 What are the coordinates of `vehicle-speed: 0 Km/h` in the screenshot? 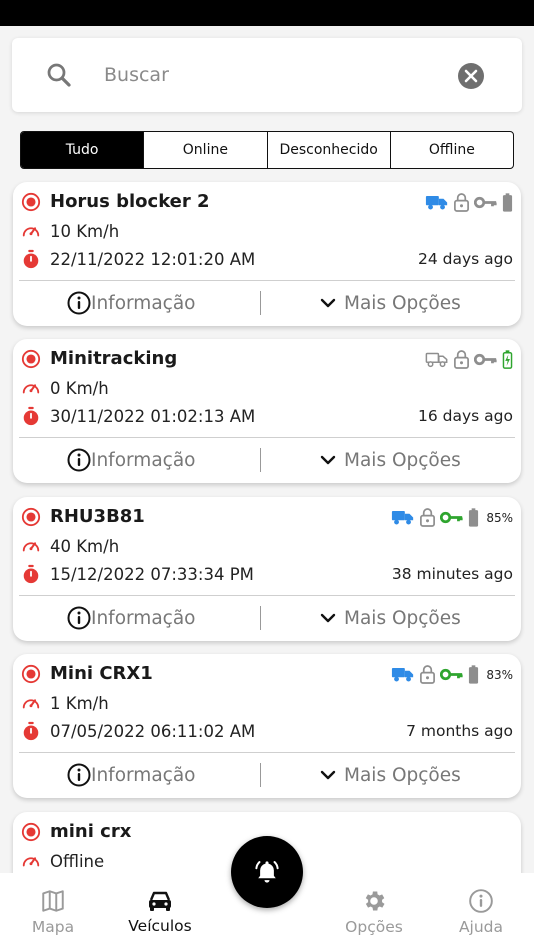 It's located at (79, 388).